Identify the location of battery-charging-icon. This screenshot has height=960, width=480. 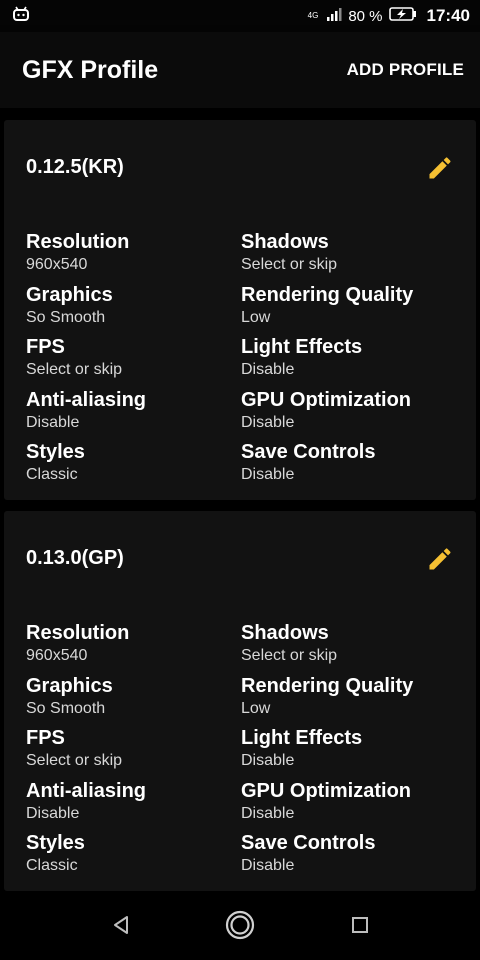
(402, 16).